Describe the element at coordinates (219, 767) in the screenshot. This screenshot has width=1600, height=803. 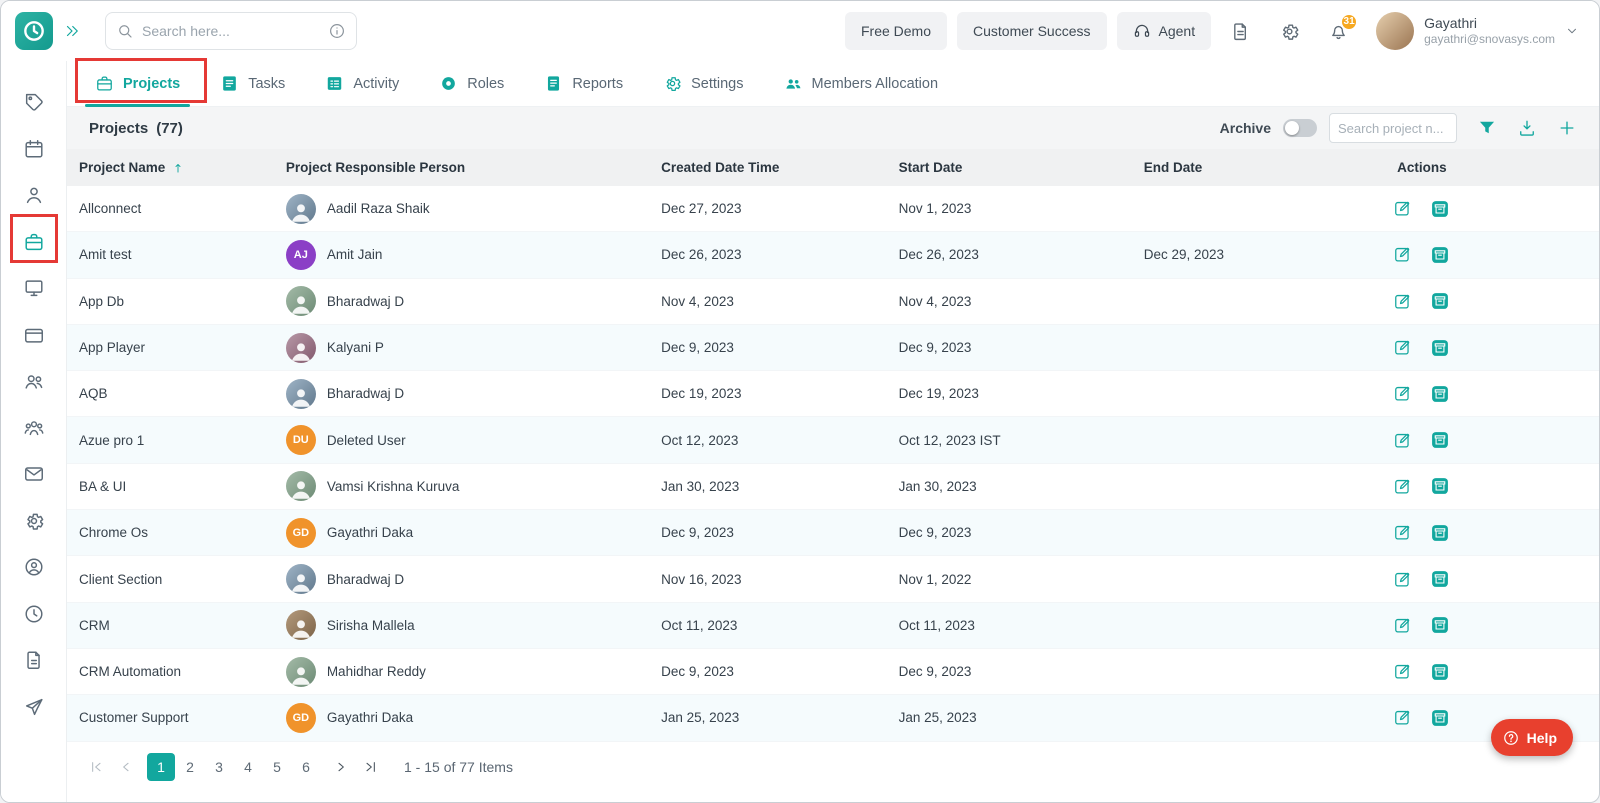
I see `page-3-button: 3` at that location.